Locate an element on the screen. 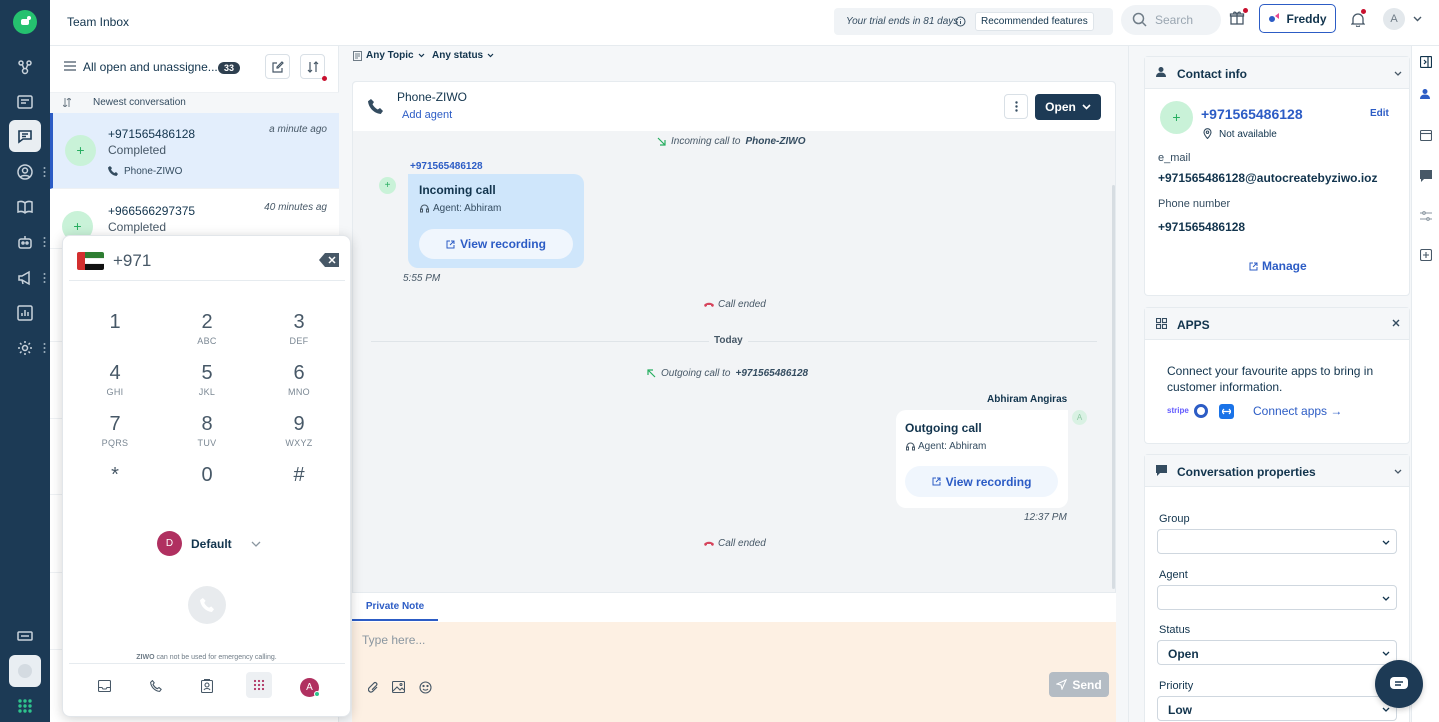  dial-key-3: 3 DEF is located at coordinates (299, 328).